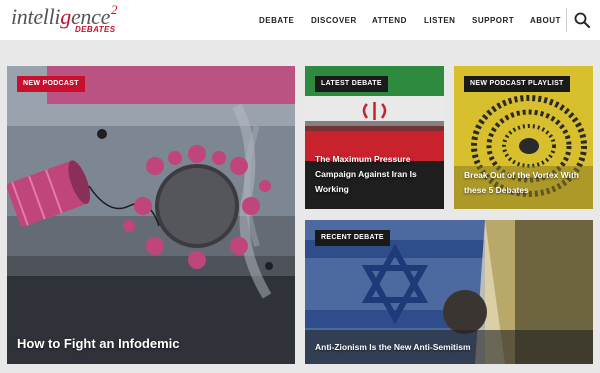 This screenshot has width=600, height=373. Describe the element at coordinates (389, 20) in the screenshot. I see `nav-attend: ATTEND` at that location.